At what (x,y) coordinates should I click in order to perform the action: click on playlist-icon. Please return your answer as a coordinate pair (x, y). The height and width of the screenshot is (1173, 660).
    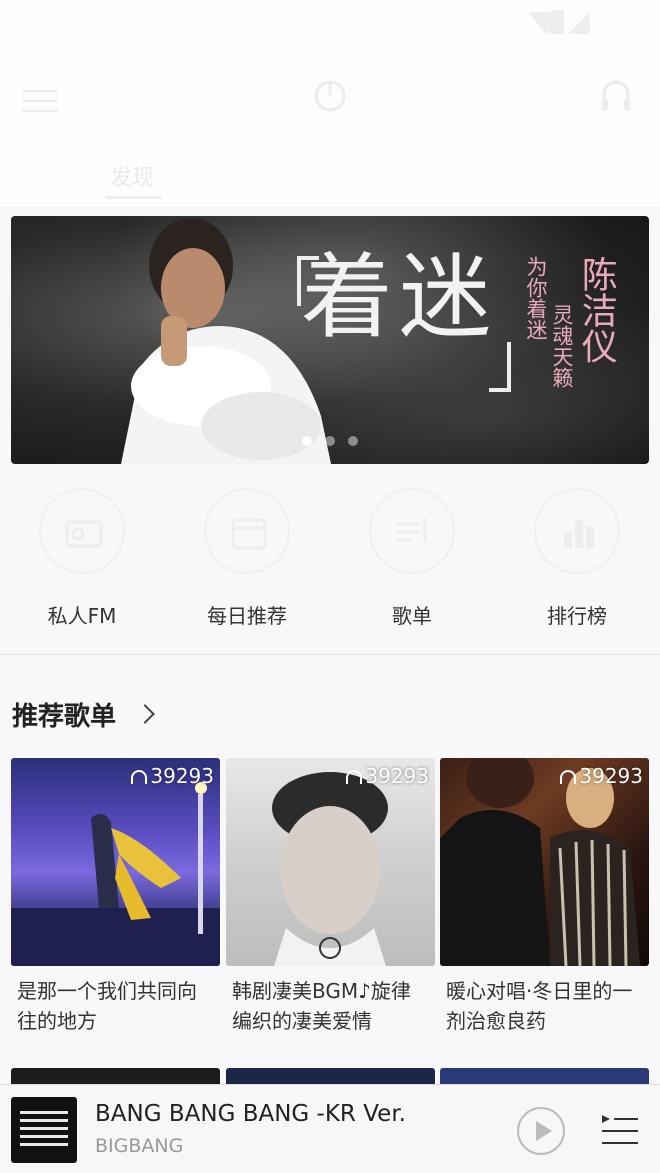
    Looking at the image, I should click on (412, 530).